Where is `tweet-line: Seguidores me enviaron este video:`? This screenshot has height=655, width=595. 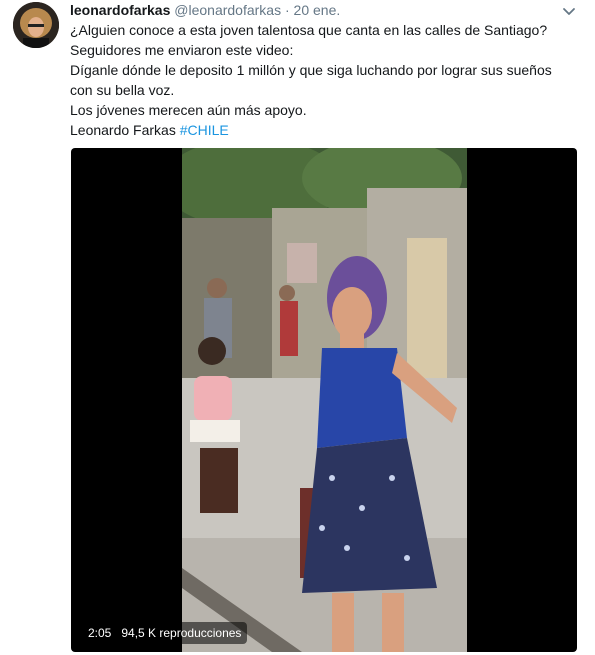 tweet-line: Seguidores me enviaron este video: is located at coordinates (182, 50).